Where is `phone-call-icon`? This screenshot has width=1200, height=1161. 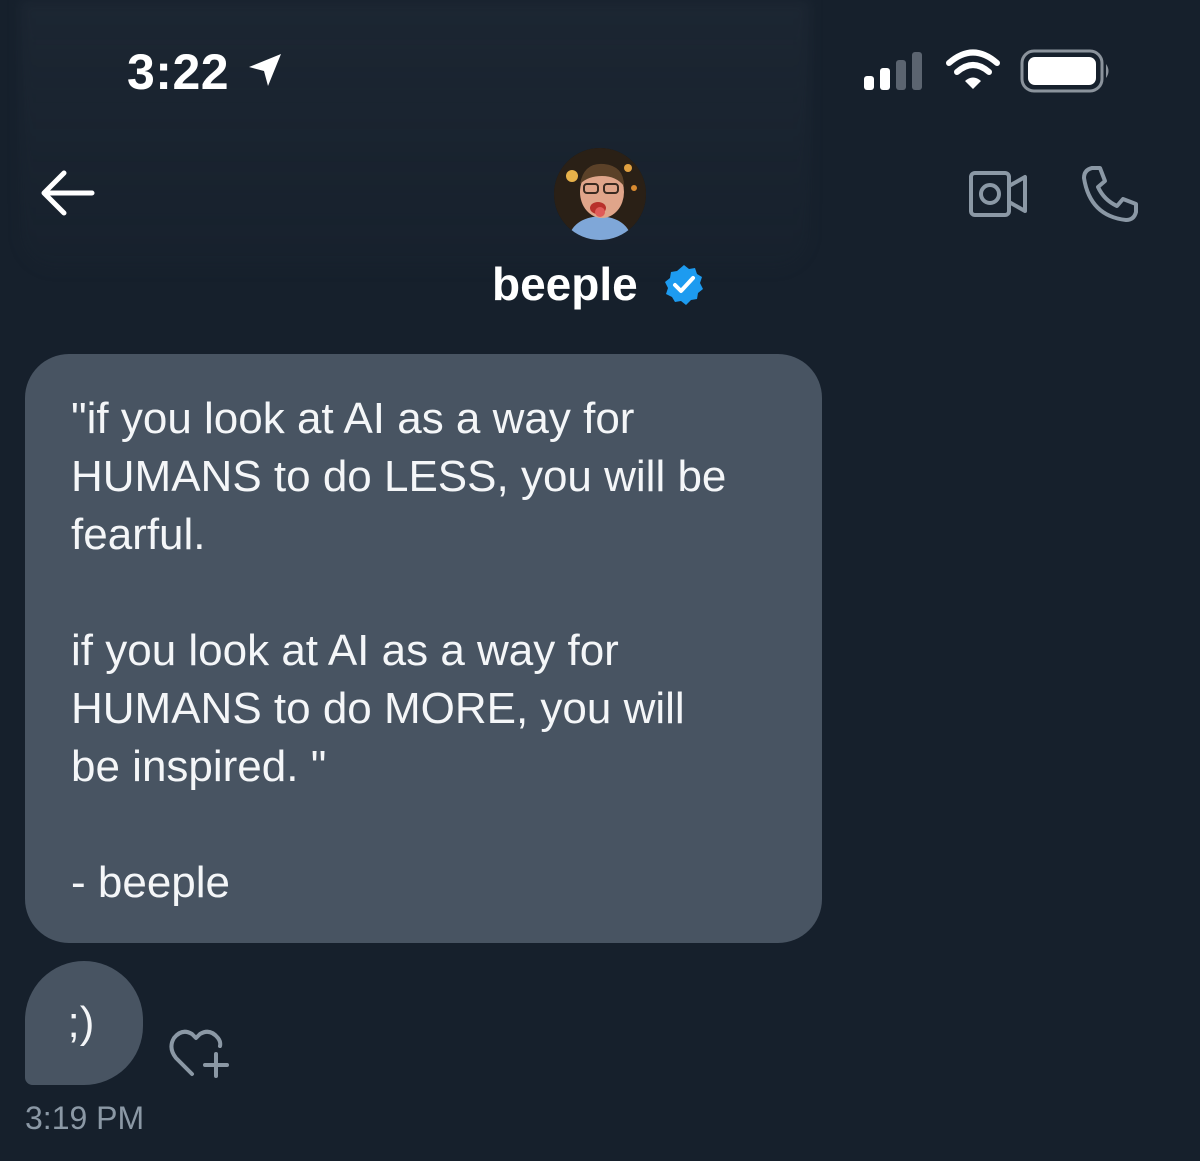
phone-call-icon is located at coordinates (1109, 194).